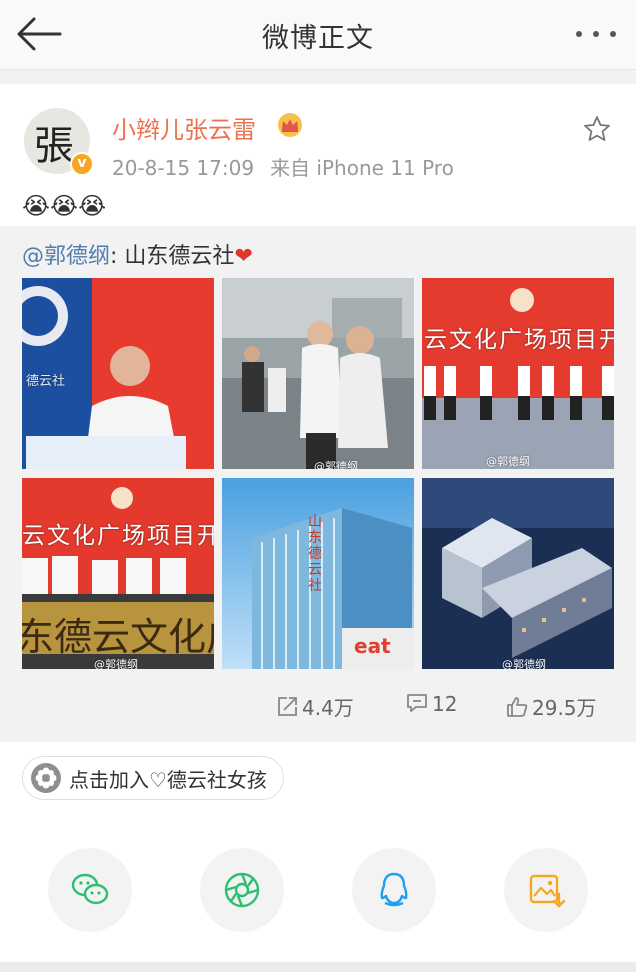  I want to click on share-wechat-button, so click(90, 890).